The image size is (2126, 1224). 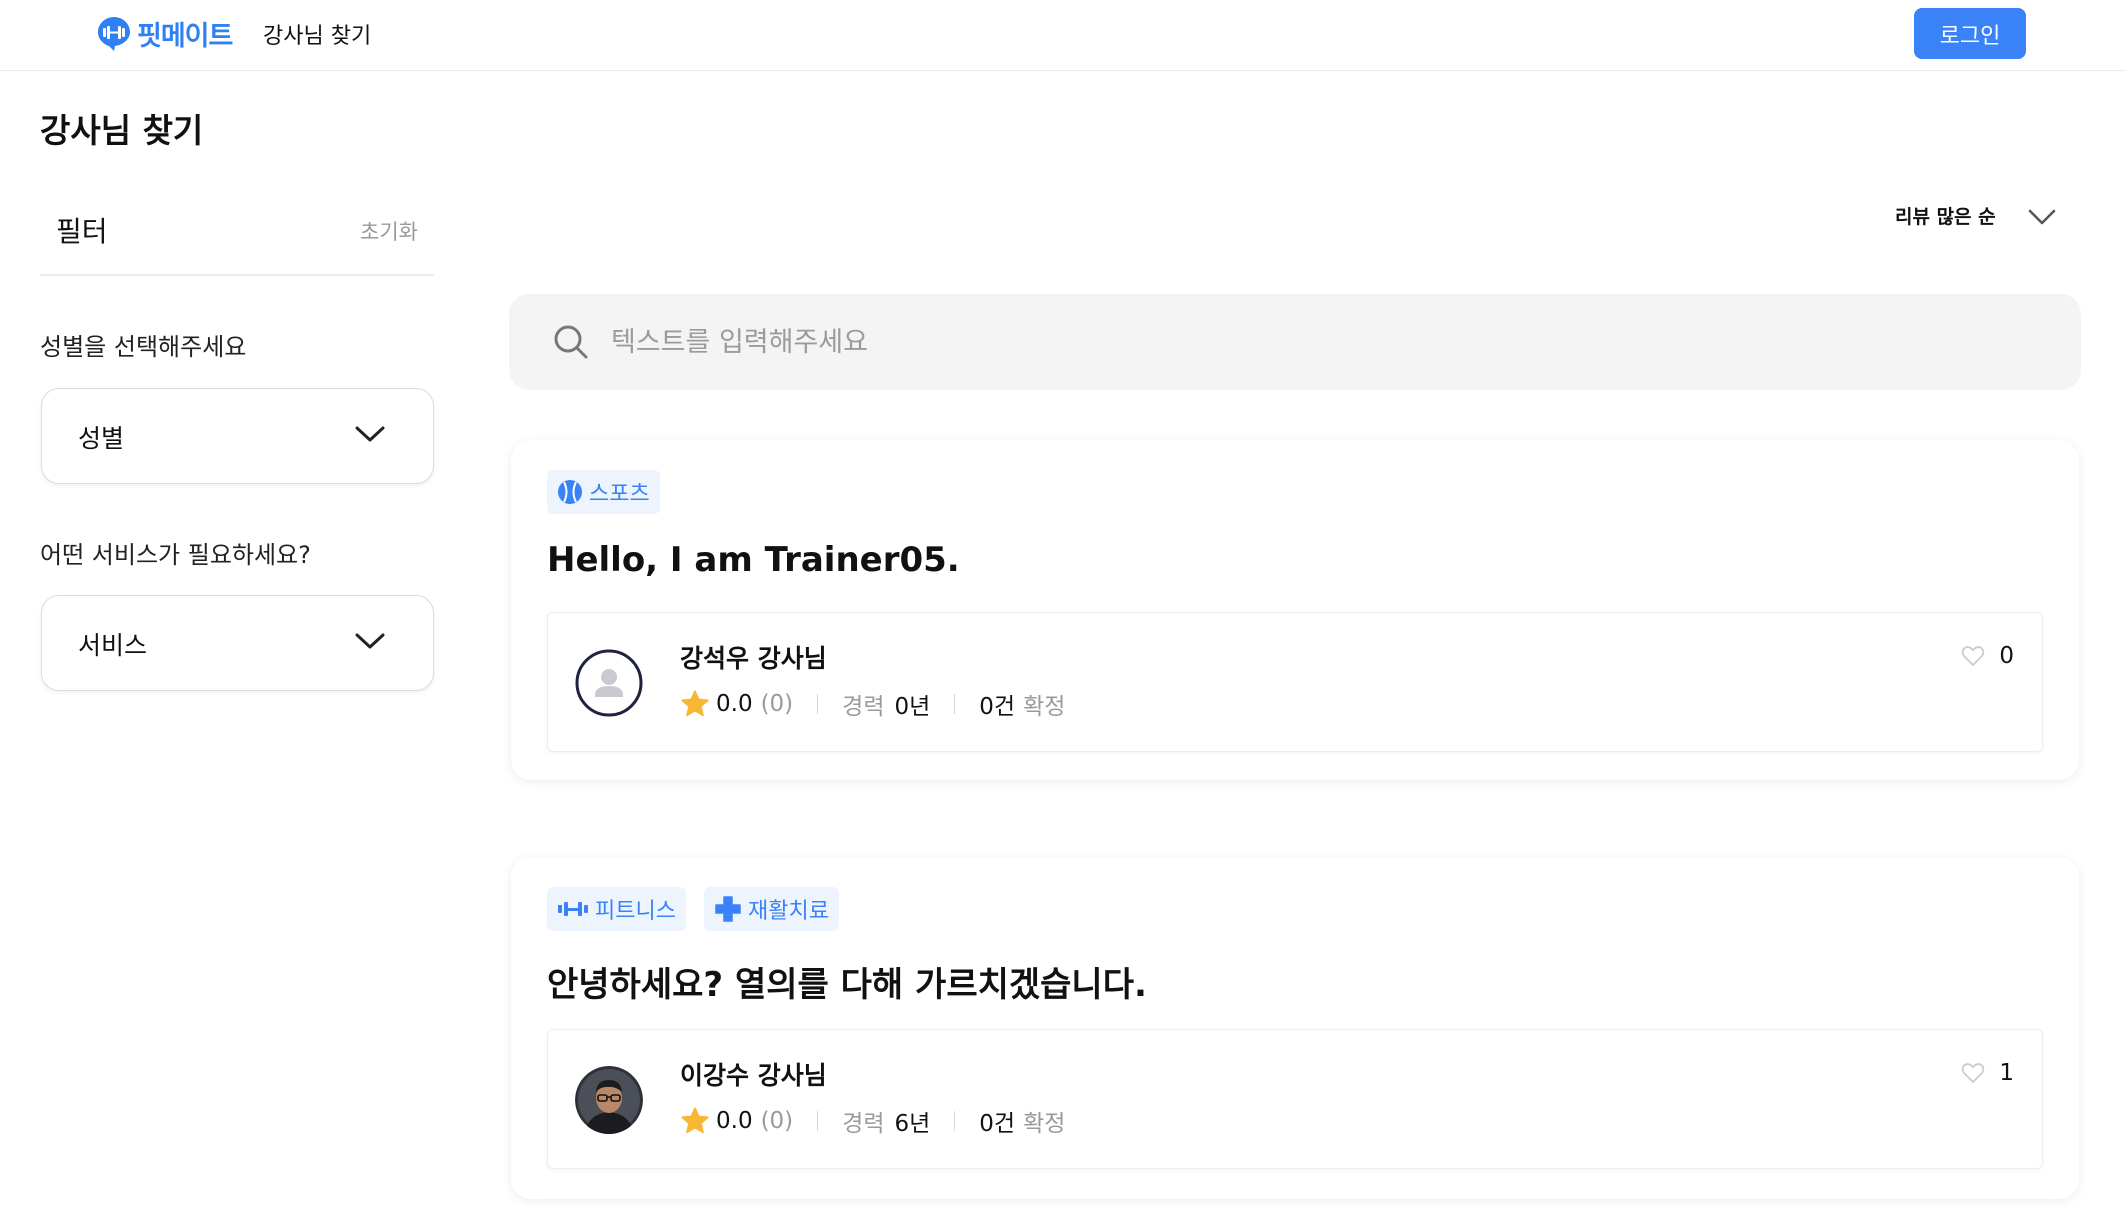 I want to click on tag-fitness: 피트니스, so click(x=616, y=909).